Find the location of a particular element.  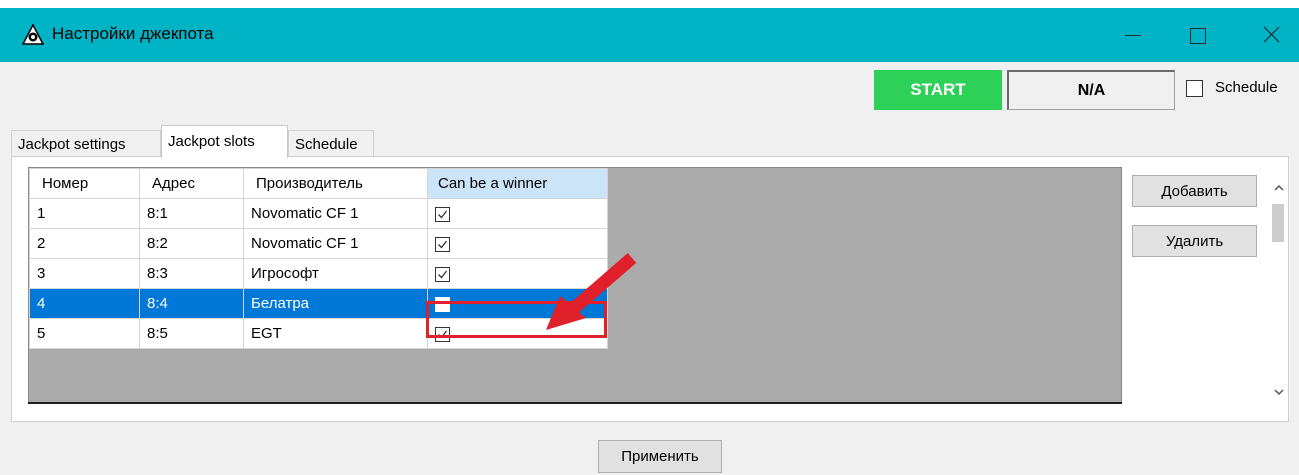

add-button: Добавить is located at coordinates (1194, 191).